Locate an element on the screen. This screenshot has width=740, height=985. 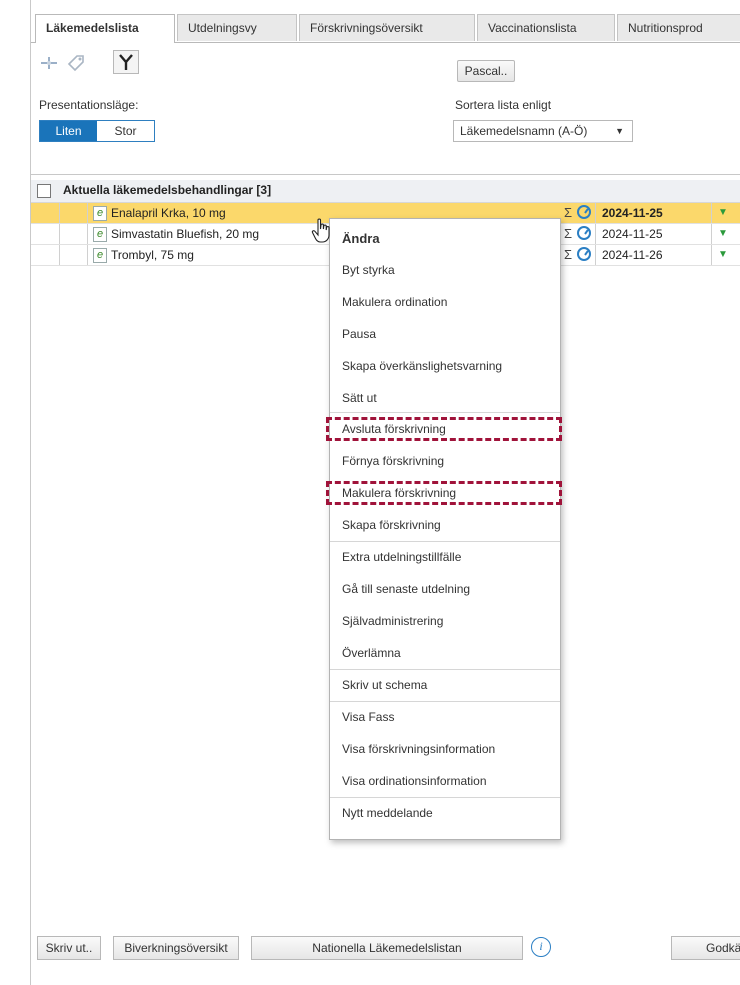
chevron-down-icon: ▼ is located at coordinates (619, 131).